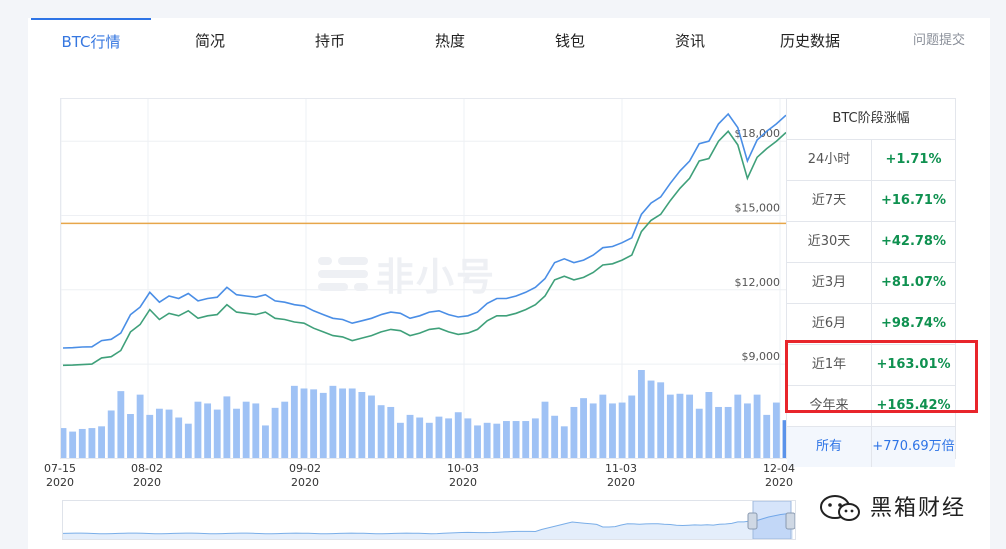 This screenshot has height=549, width=1006. Describe the element at coordinates (210, 39) in the screenshot. I see `tab-overview: 简况` at that location.